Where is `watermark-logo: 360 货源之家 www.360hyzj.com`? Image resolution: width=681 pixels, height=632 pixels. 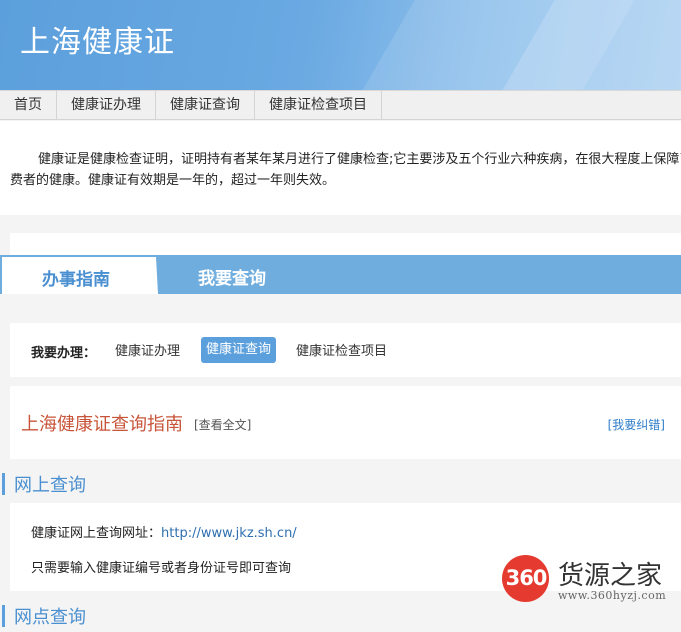
watermark-logo: 360 货源之家 www.360hyzj.com is located at coordinates (591, 581).